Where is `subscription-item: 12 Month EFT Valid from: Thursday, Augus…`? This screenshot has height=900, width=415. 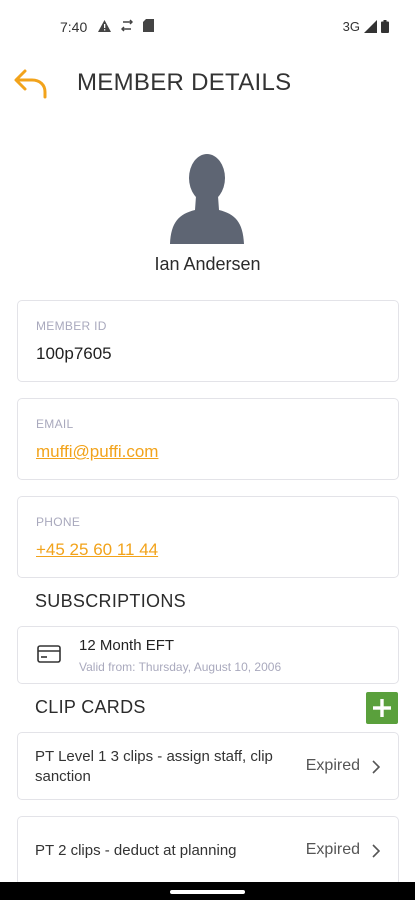
subscription-item: 12 Month EFT Valid from: Thursday, Augus… is located at coordinates (208, 655).